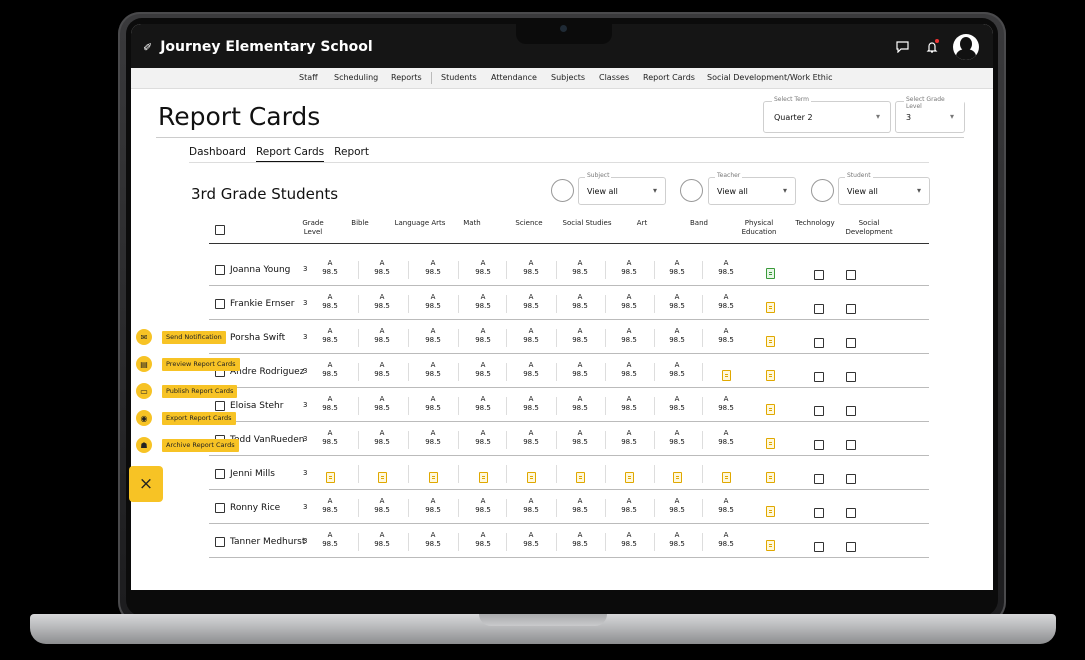  Describe the element at coordinates (144, 337) in the screenshot. I see `send-notification-icon: ✉` at that location.